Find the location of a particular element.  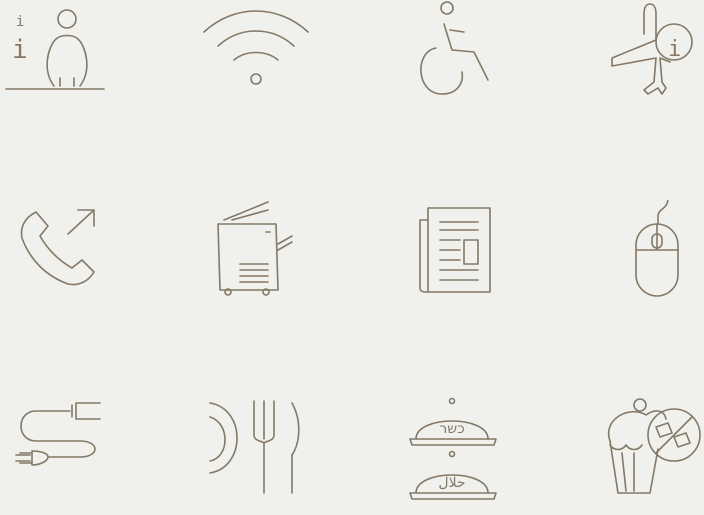

power-plug-icon is located at coordinates (60, 455).